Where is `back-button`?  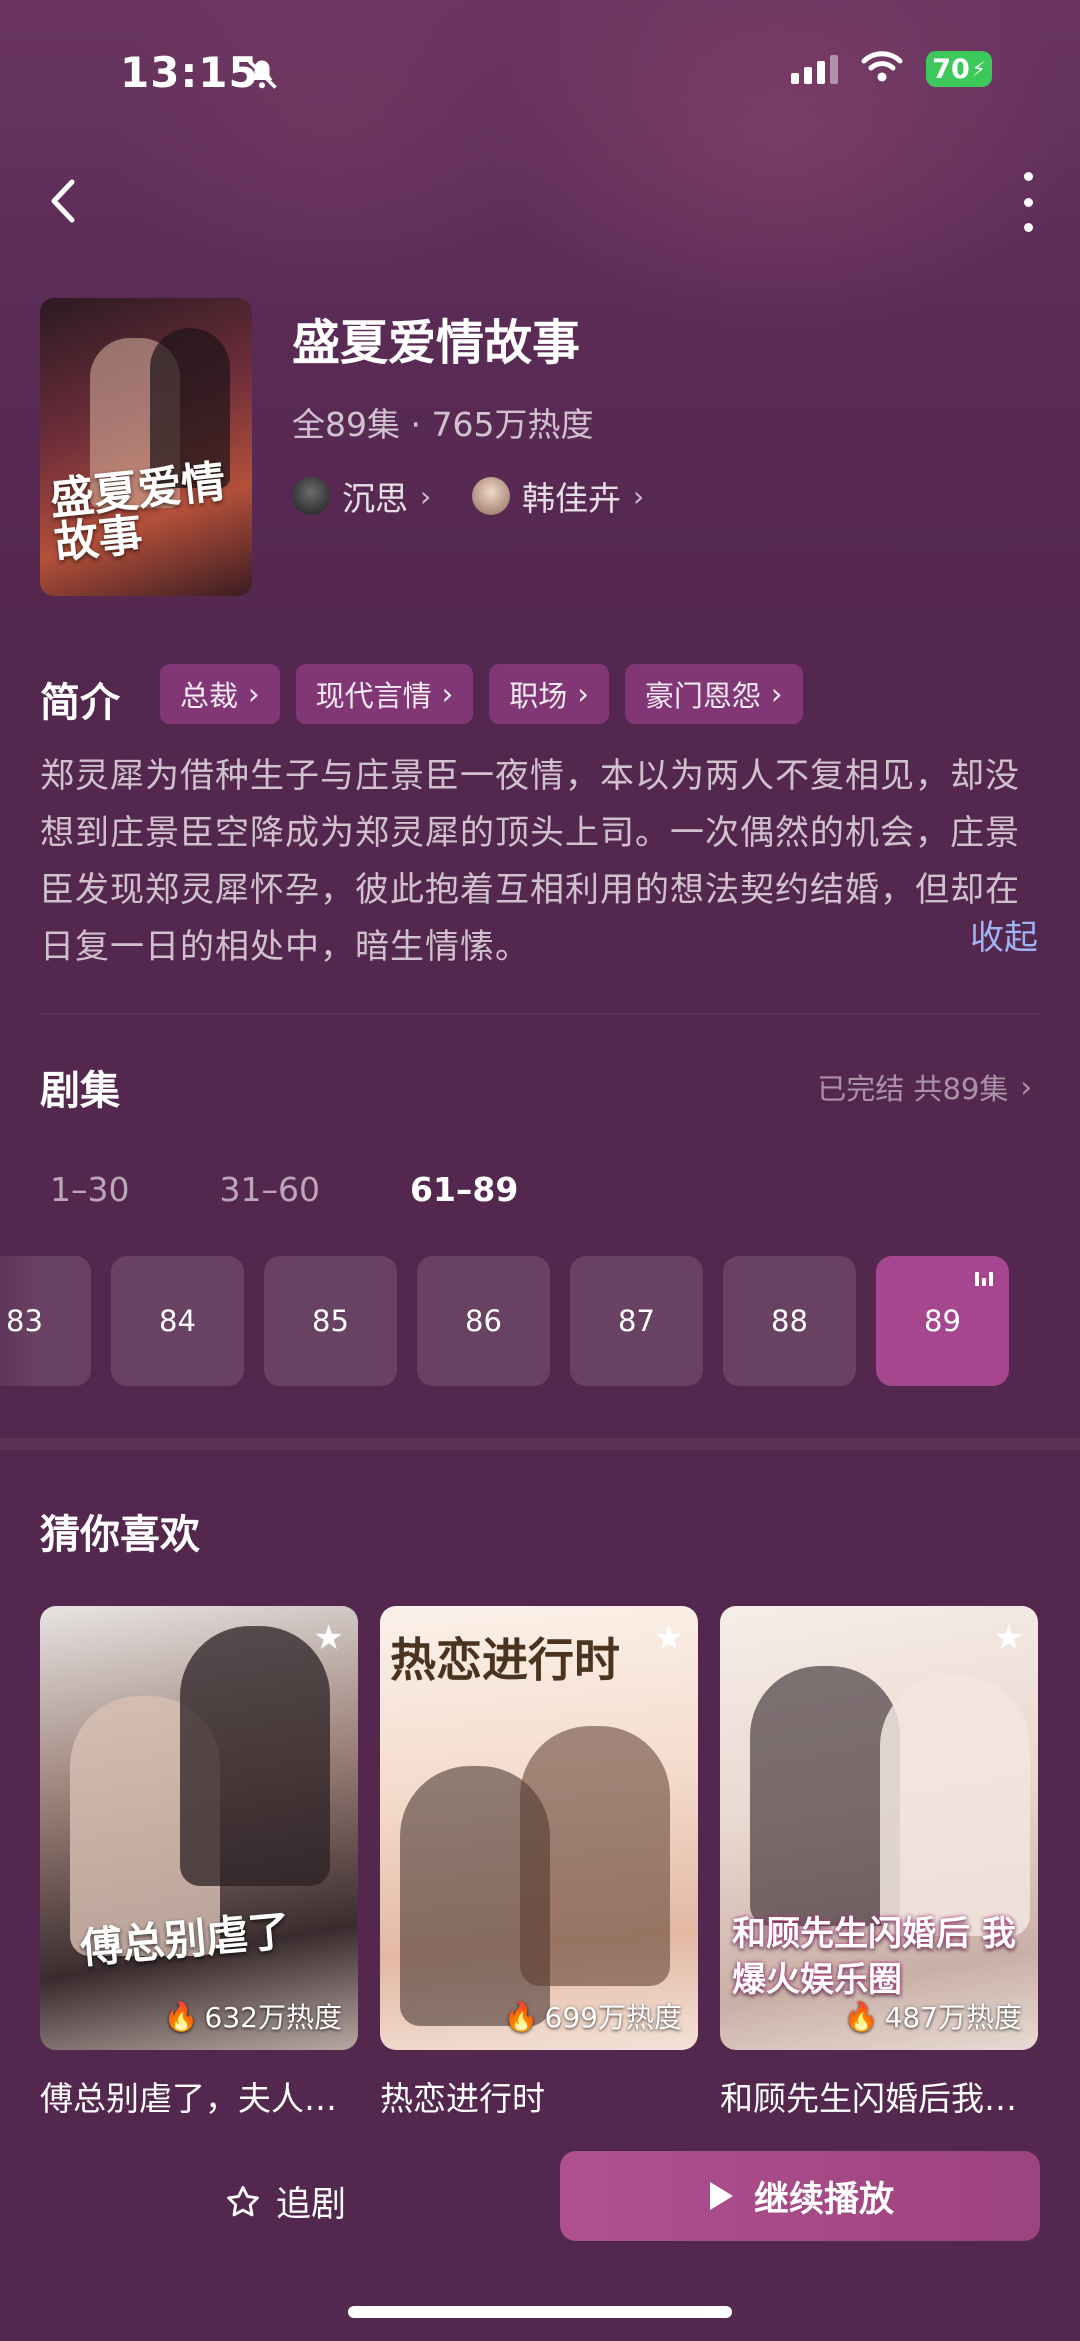 back-button is located at coordinates (65, 200).